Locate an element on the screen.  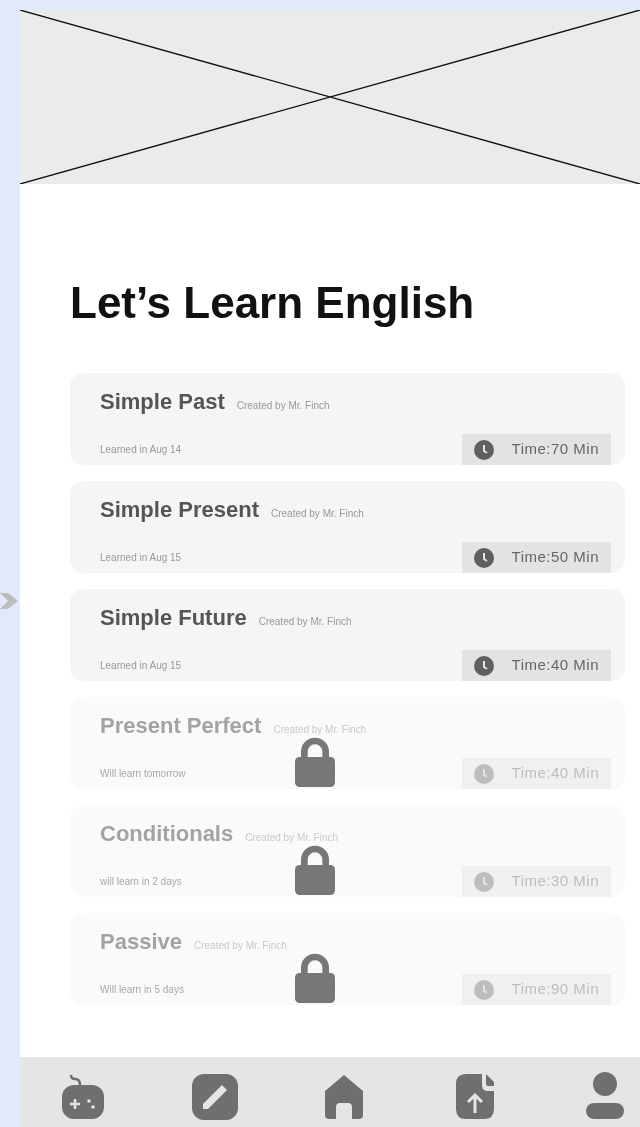
lesson-card: Simple Future Created by Mr. Finch Learned in Aug 15 Time:40 Min is located at coordinates (347, 635).